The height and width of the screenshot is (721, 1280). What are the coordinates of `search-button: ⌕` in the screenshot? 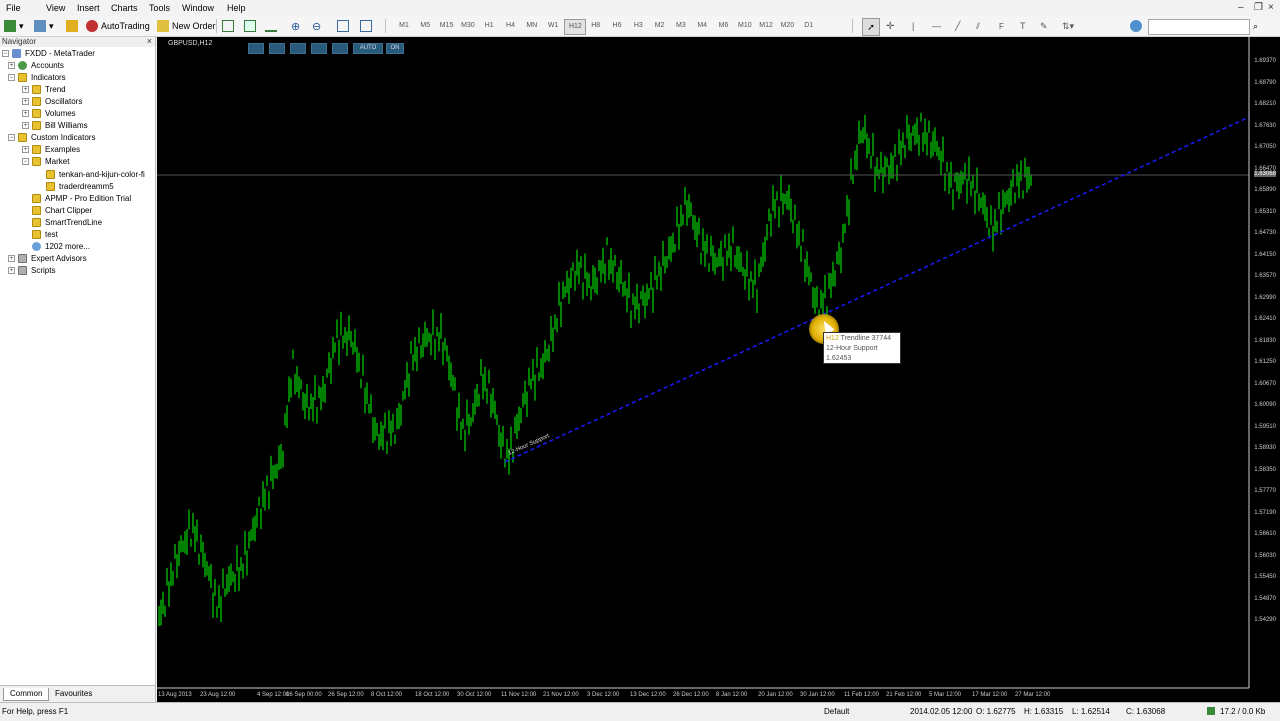 It's located at (1255, 26).